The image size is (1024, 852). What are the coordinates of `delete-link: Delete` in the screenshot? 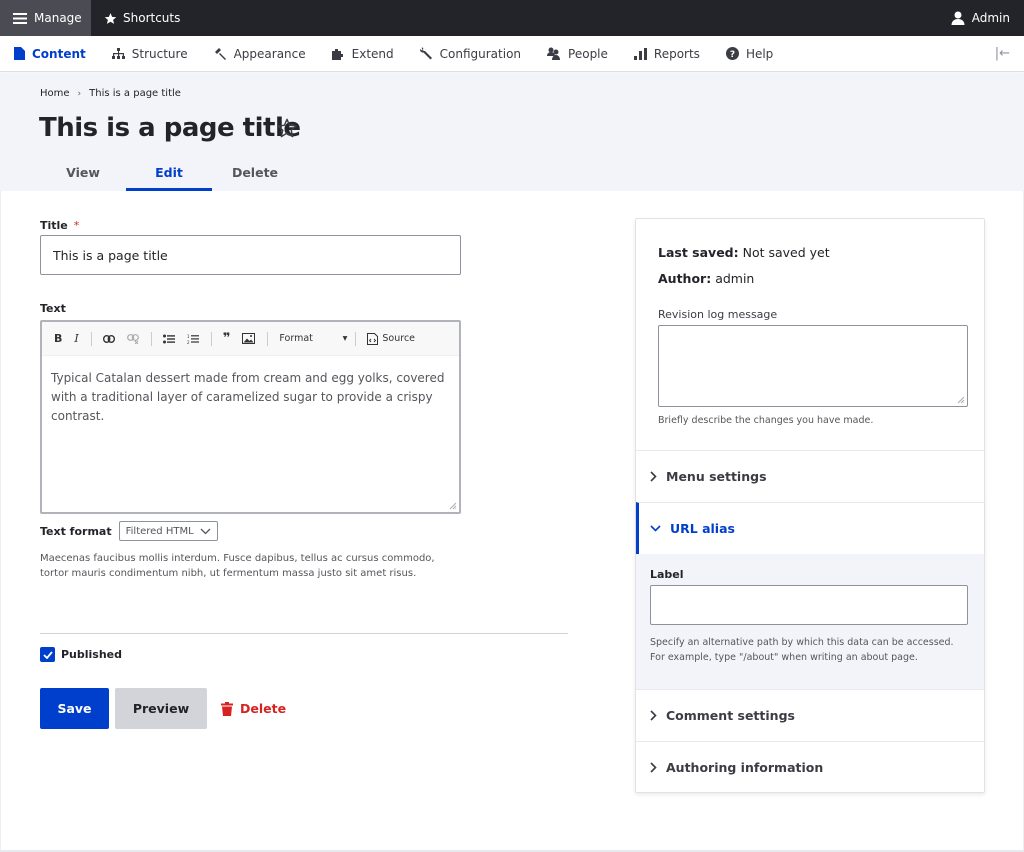 It's located at (253, 708).